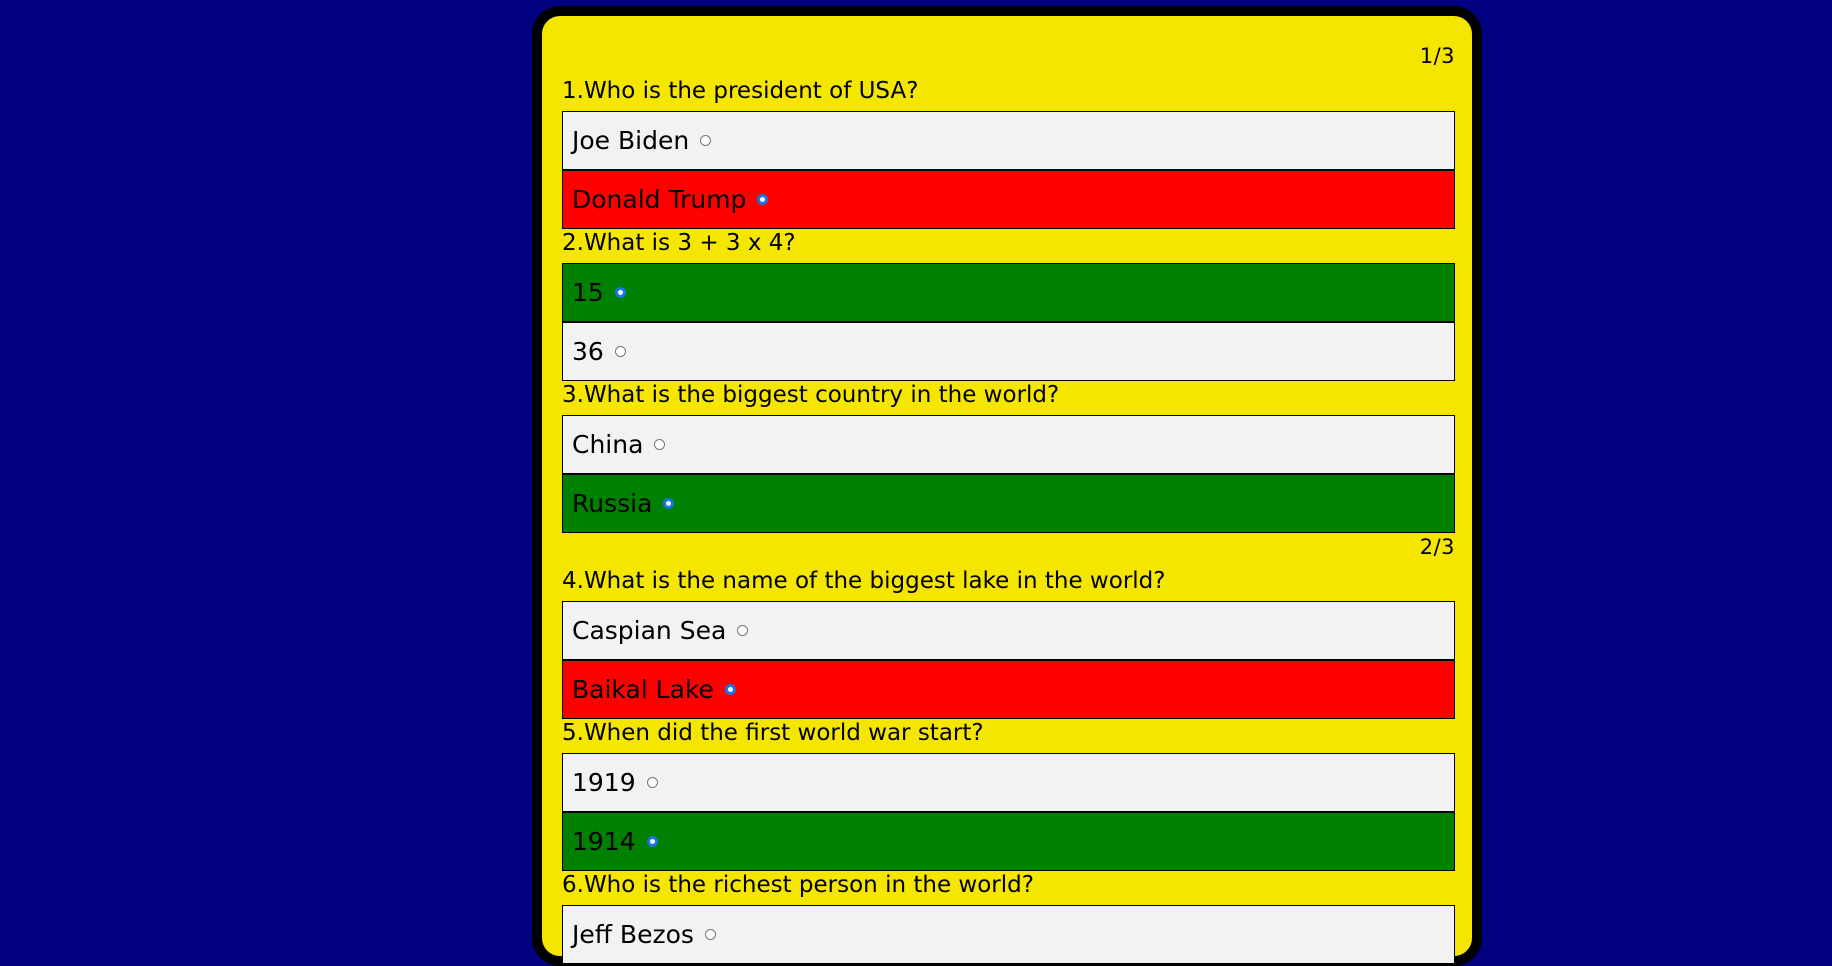 The width and height of the screenshot is (1832, 966). What do you see at coordinates (1008, 140) in the screenshot?
I see `option-joe-biden: Joe Biden` at bounding box center [1008, 140].